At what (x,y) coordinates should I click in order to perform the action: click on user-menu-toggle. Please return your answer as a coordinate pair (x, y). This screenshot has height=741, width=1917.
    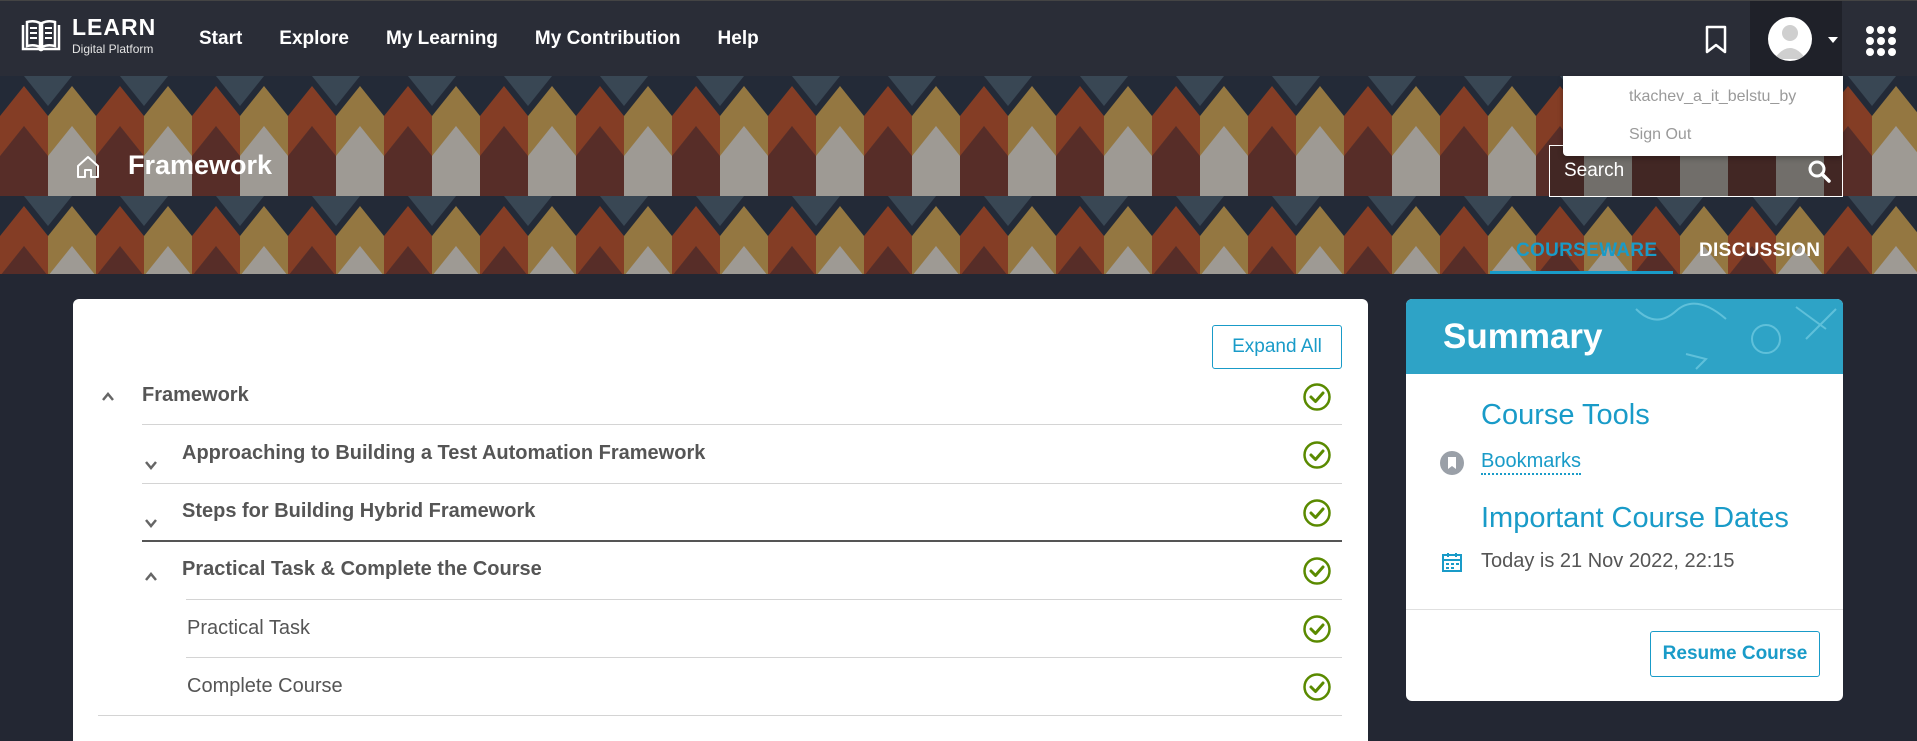
    Looking at the image, I should click on (1796, 39).